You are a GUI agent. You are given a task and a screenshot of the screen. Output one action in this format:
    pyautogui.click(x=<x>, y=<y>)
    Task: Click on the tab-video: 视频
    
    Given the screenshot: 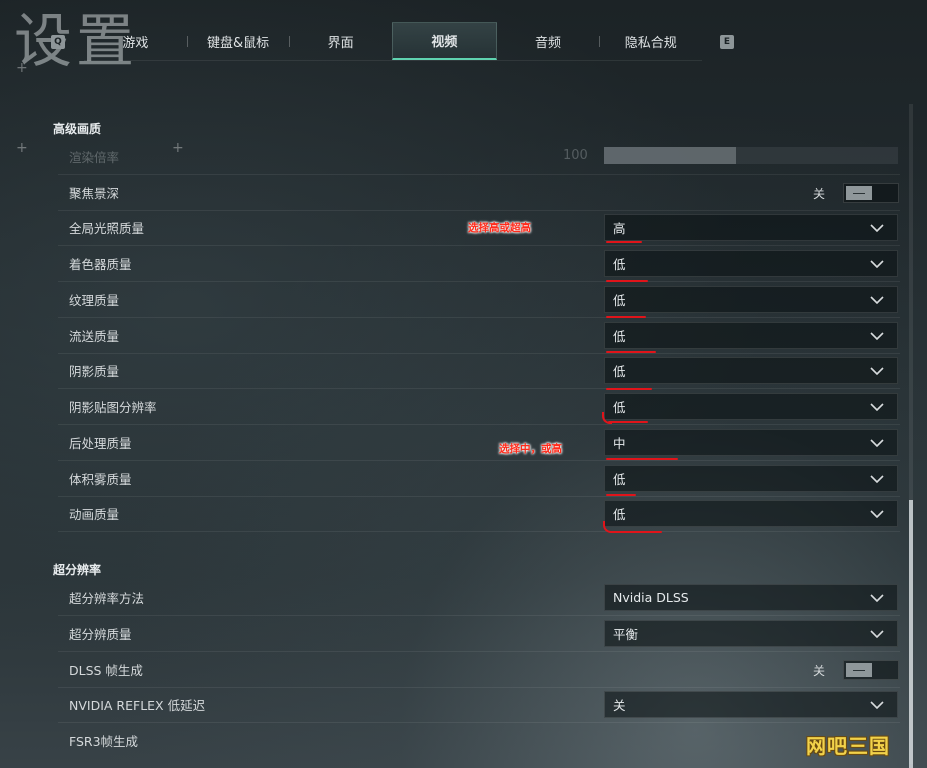 What is the action you would take?
    pyautogui.click(x=444, y=41)
    